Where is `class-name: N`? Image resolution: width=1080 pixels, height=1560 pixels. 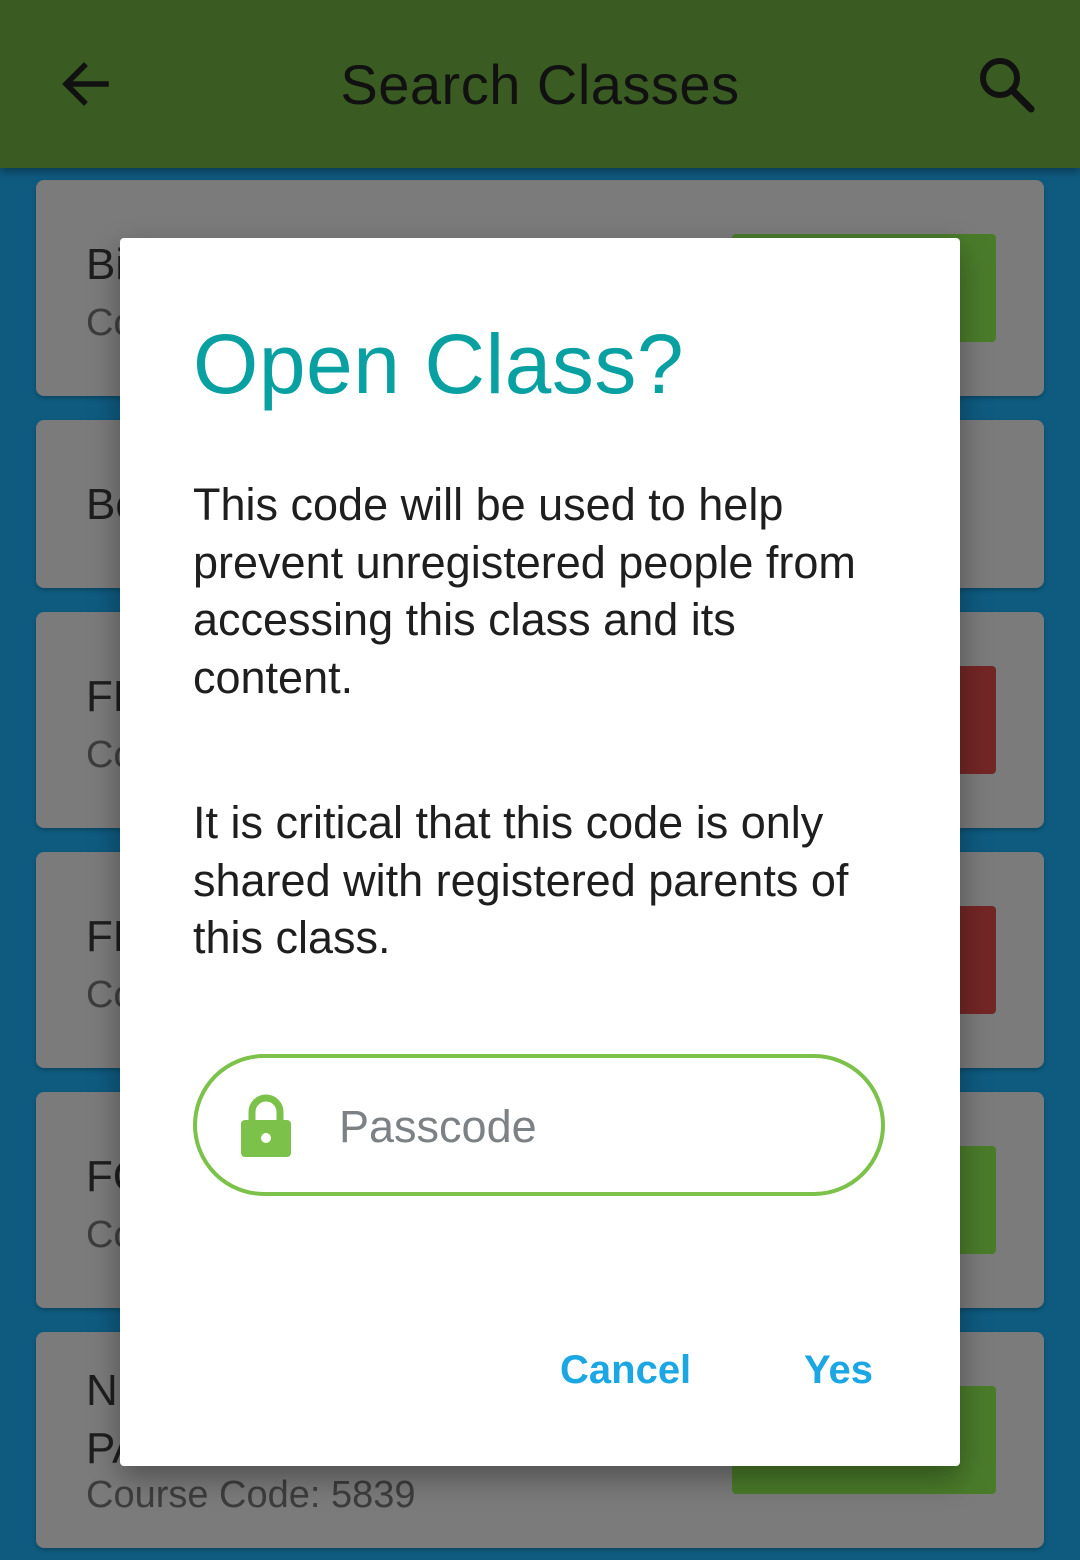
class-name: N is located at coordinates (102, 1390).